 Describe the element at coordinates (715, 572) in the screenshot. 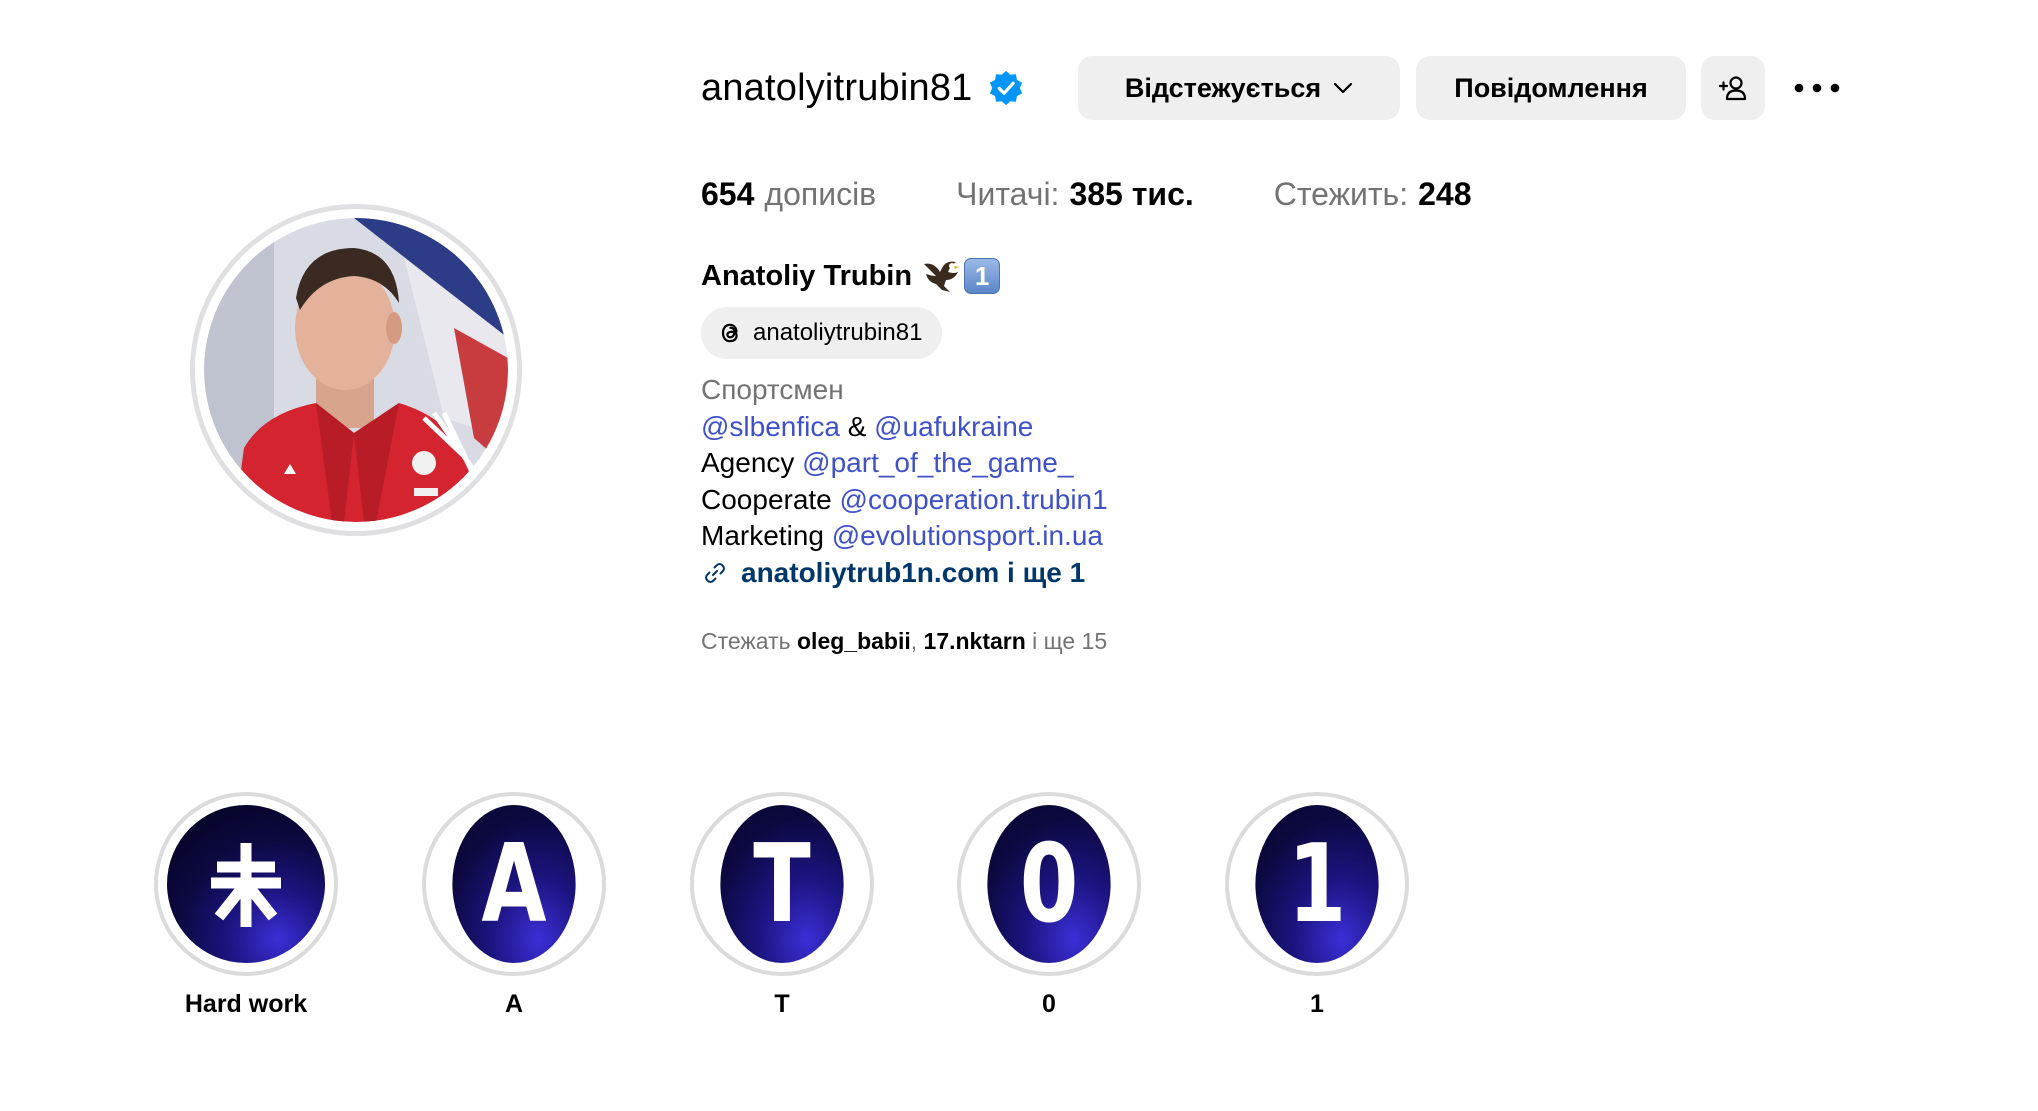

I see `link-icon` at that location.